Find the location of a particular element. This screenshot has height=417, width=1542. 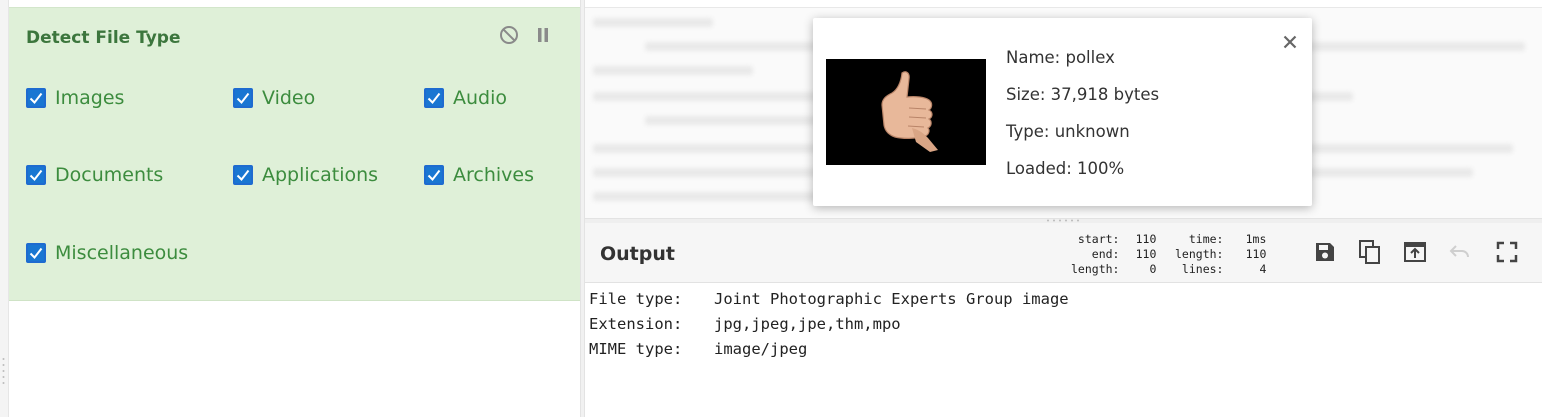

checkbox-video: Video is located at coordinates (274, 98).